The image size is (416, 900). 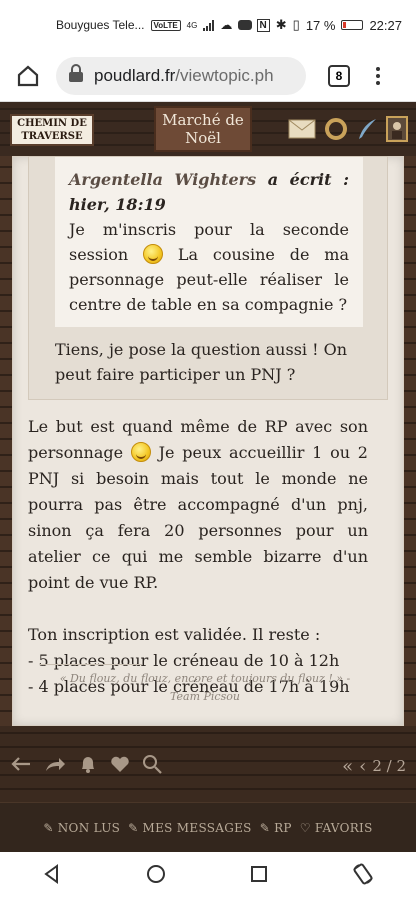 What do you see at coordinates (52, 123) in the screenshot?
I see `chemin-line1: CHEMIN DE` at bounding box center [52, 123].